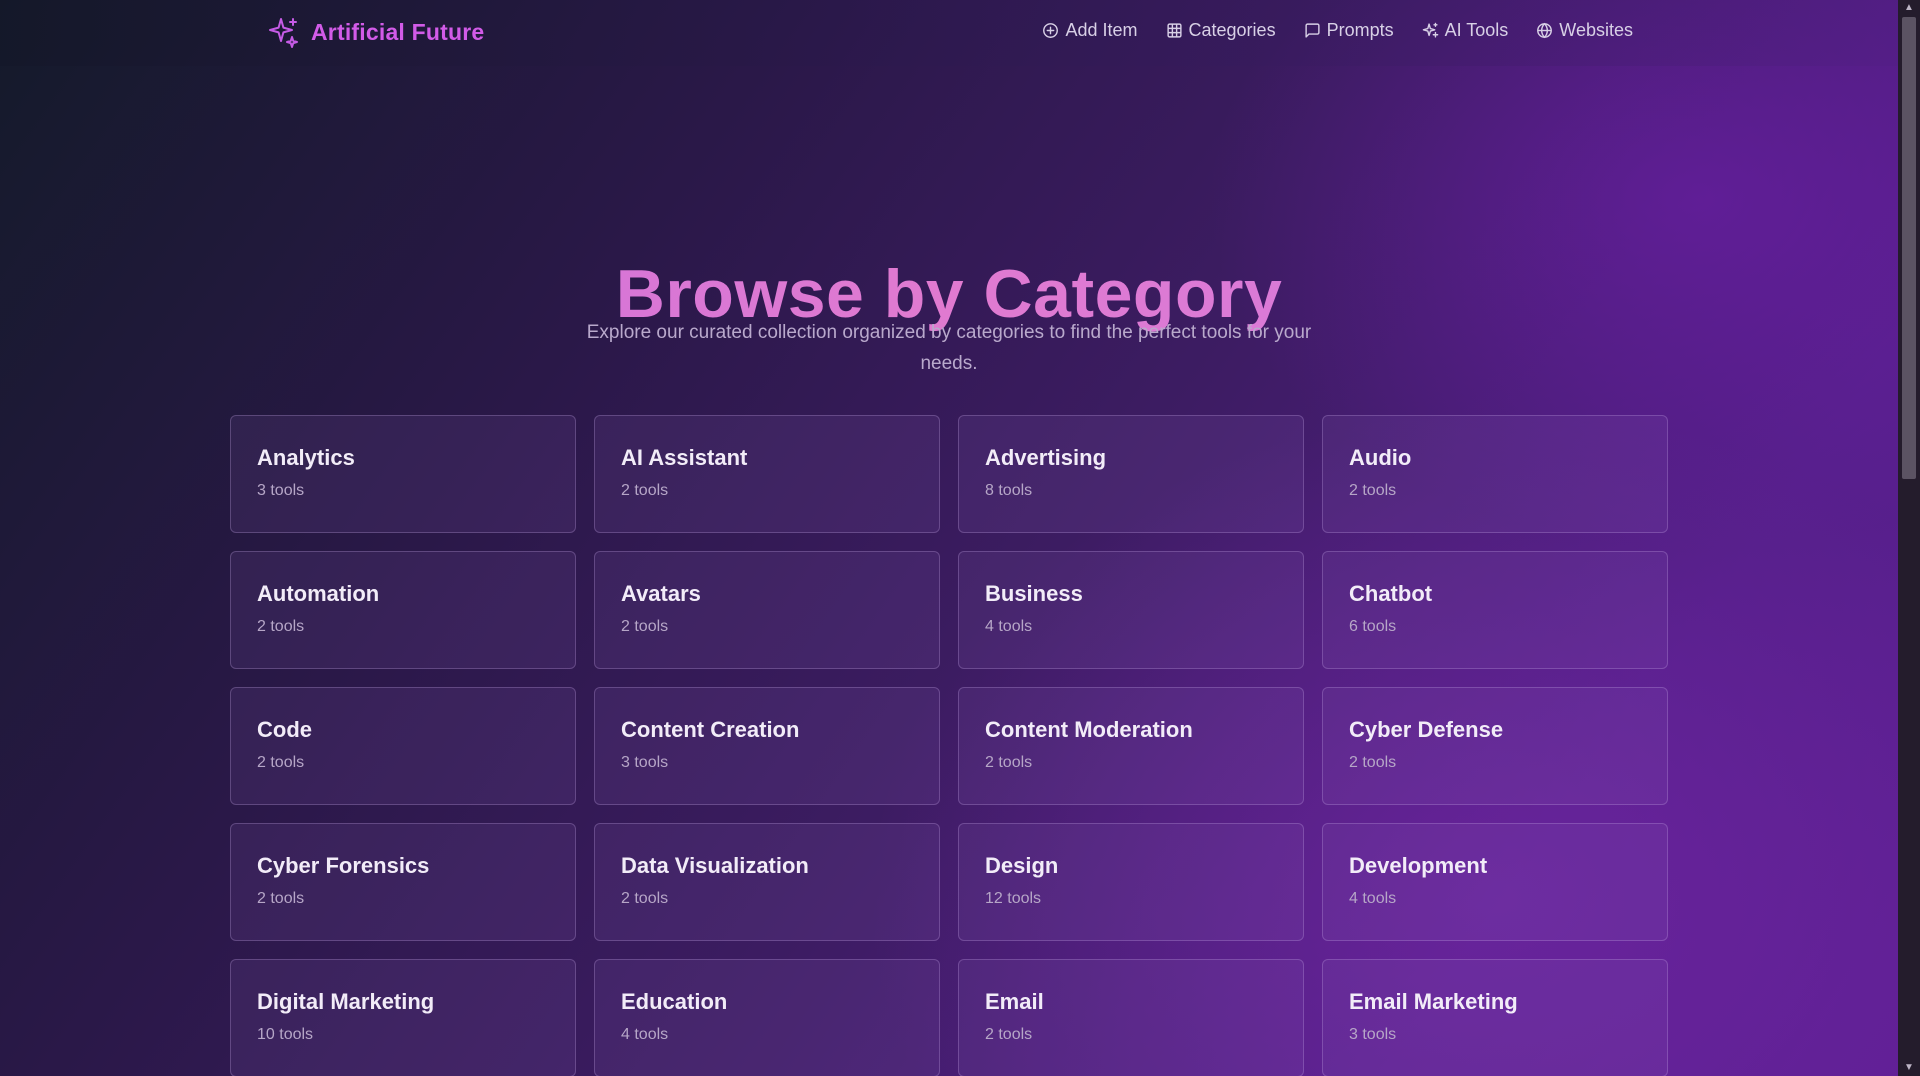 The height and width of the screenshot is (1076, 1920). I want to click on category-name: Audio, so click(1380, 457).